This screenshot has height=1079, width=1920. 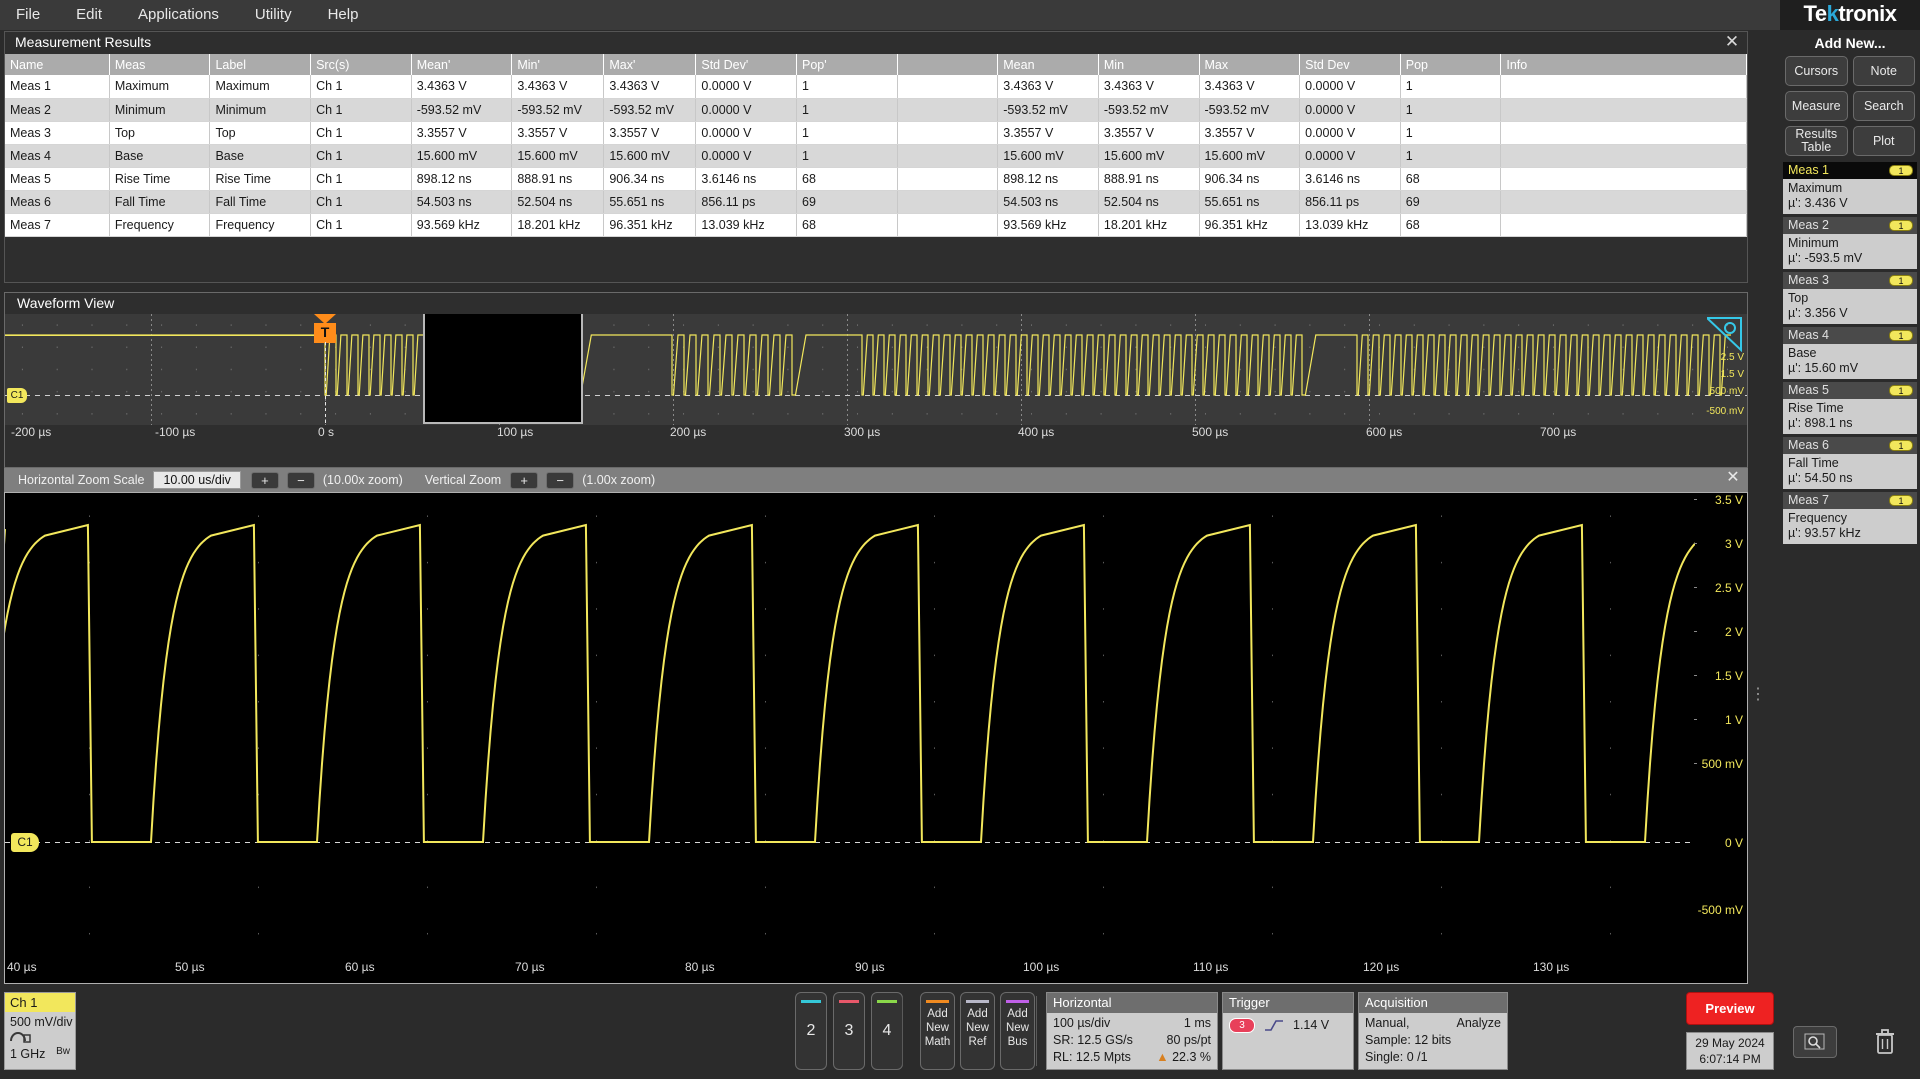 I want to click on menu-item-help: Help, so click(x=343, y=15).